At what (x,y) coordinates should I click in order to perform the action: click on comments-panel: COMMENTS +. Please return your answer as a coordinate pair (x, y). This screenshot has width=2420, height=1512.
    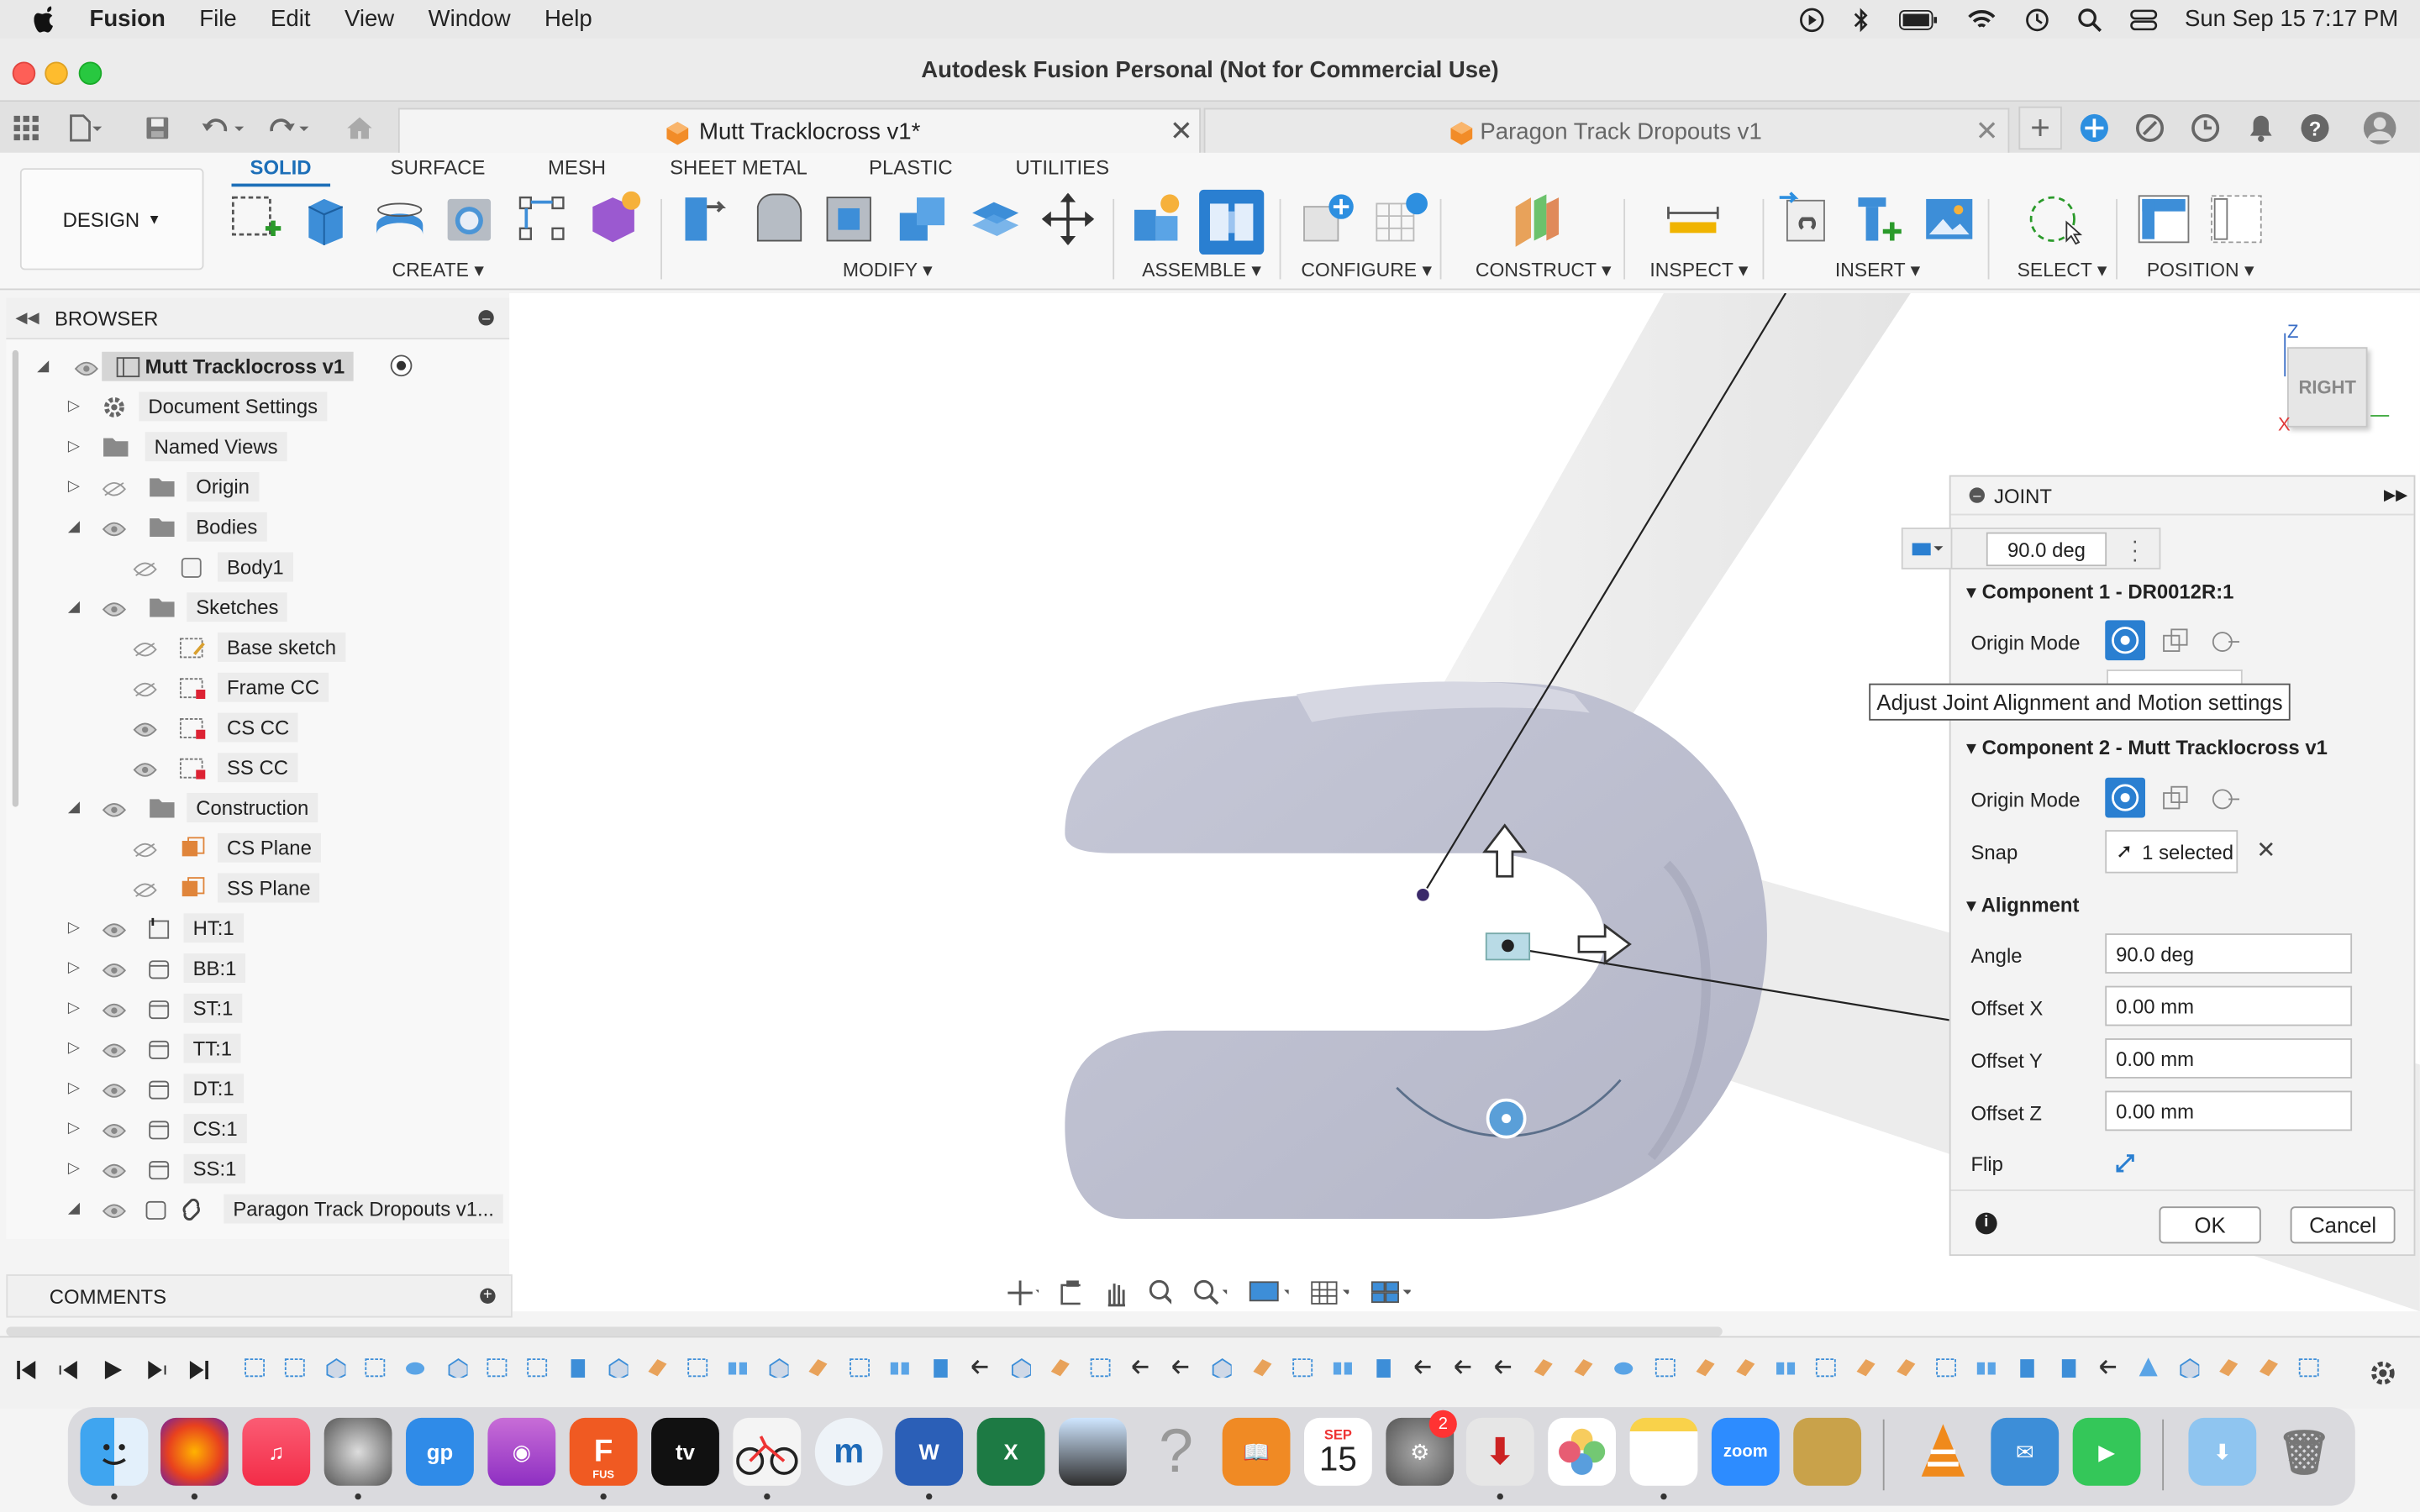
    Looking at the image, I should click on (259, 1296).